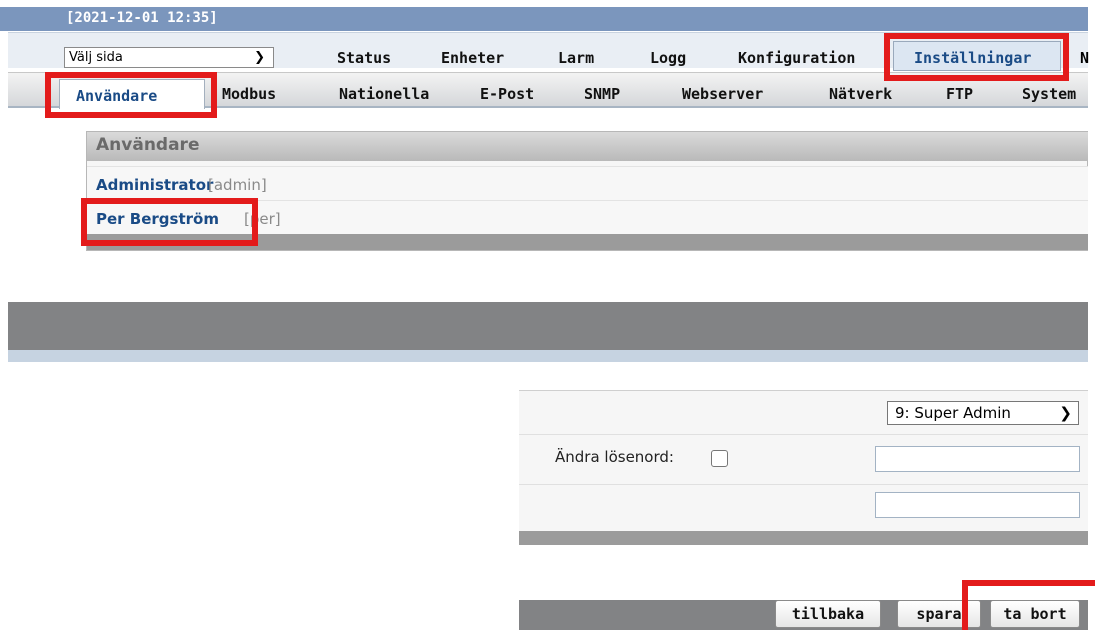 The image size is (1095, 630). What do you see at coordinates (602, 94) in the screenshot?
I see `subtab-snmp: SNMP` at bounding box center [602, 94].